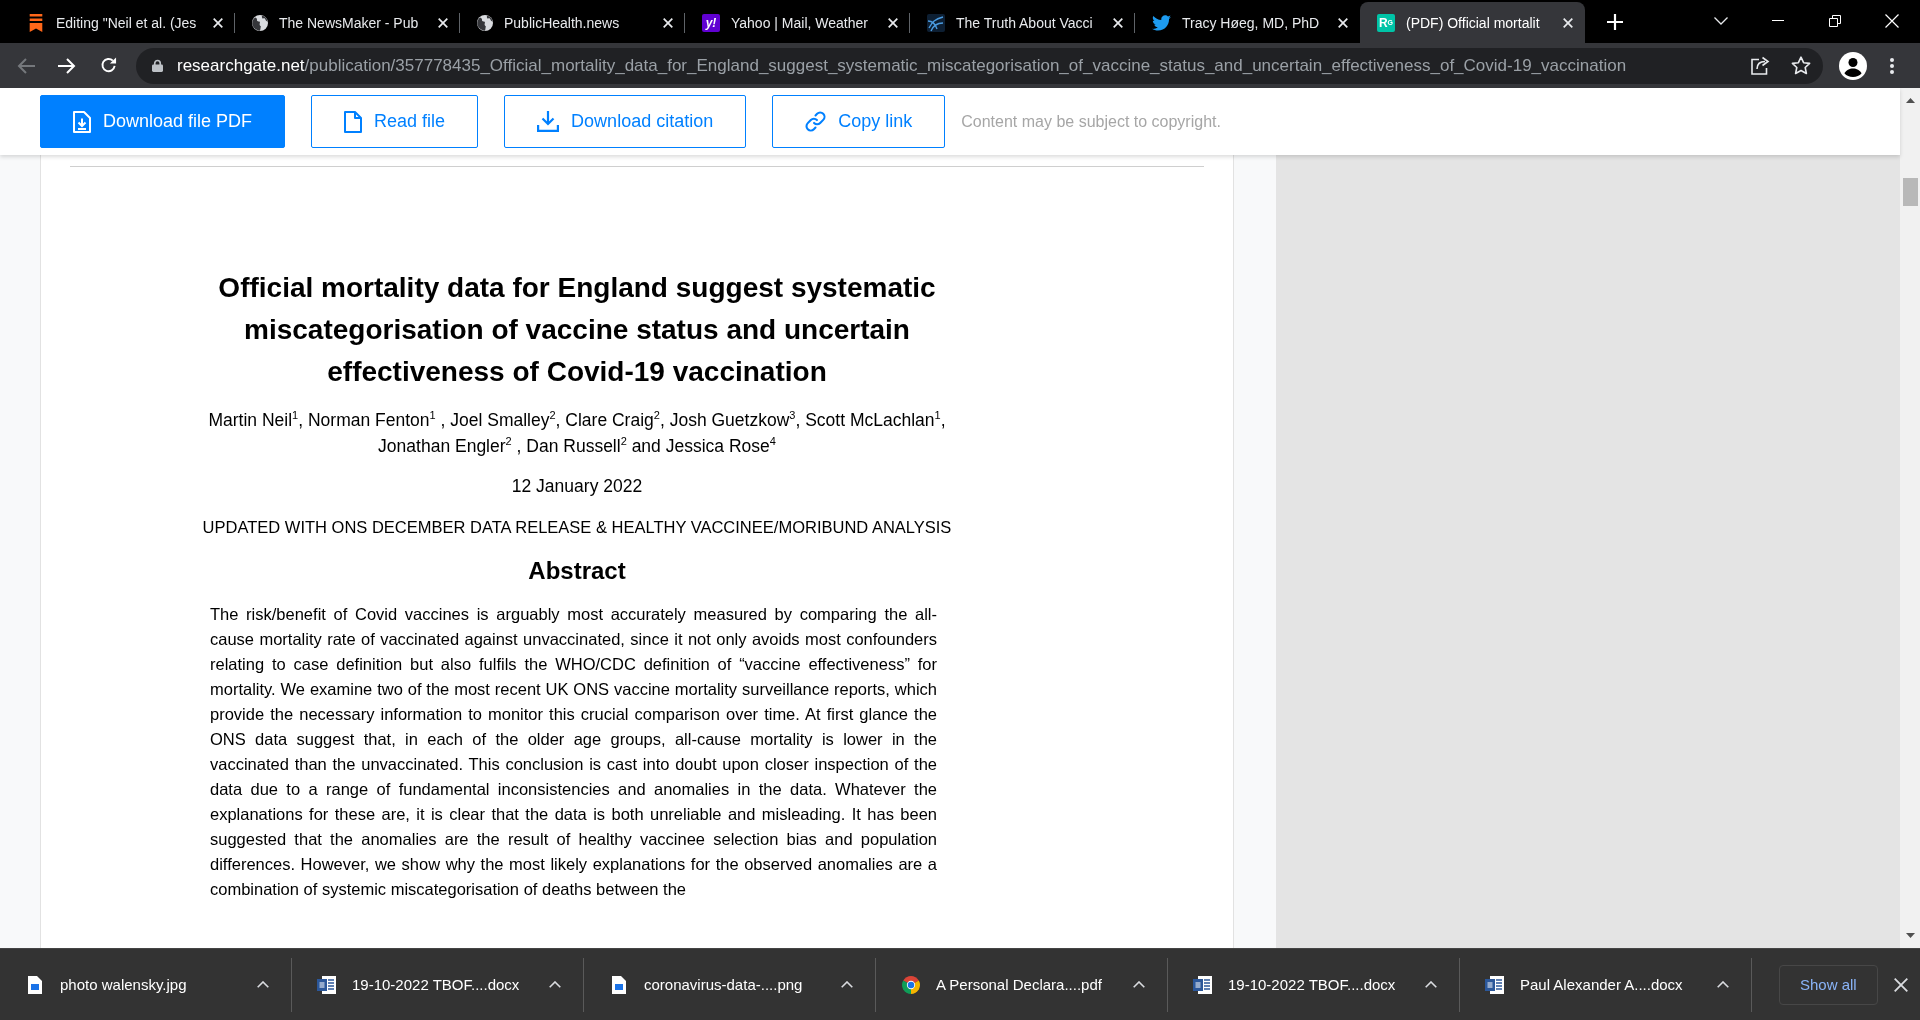 Image resolution: width=1920 pixels, height=1020 pixels. Describe the element at coordinates (729, 984) in the screenshot. I see `download-item: coronavirus-data-....png` at that location.